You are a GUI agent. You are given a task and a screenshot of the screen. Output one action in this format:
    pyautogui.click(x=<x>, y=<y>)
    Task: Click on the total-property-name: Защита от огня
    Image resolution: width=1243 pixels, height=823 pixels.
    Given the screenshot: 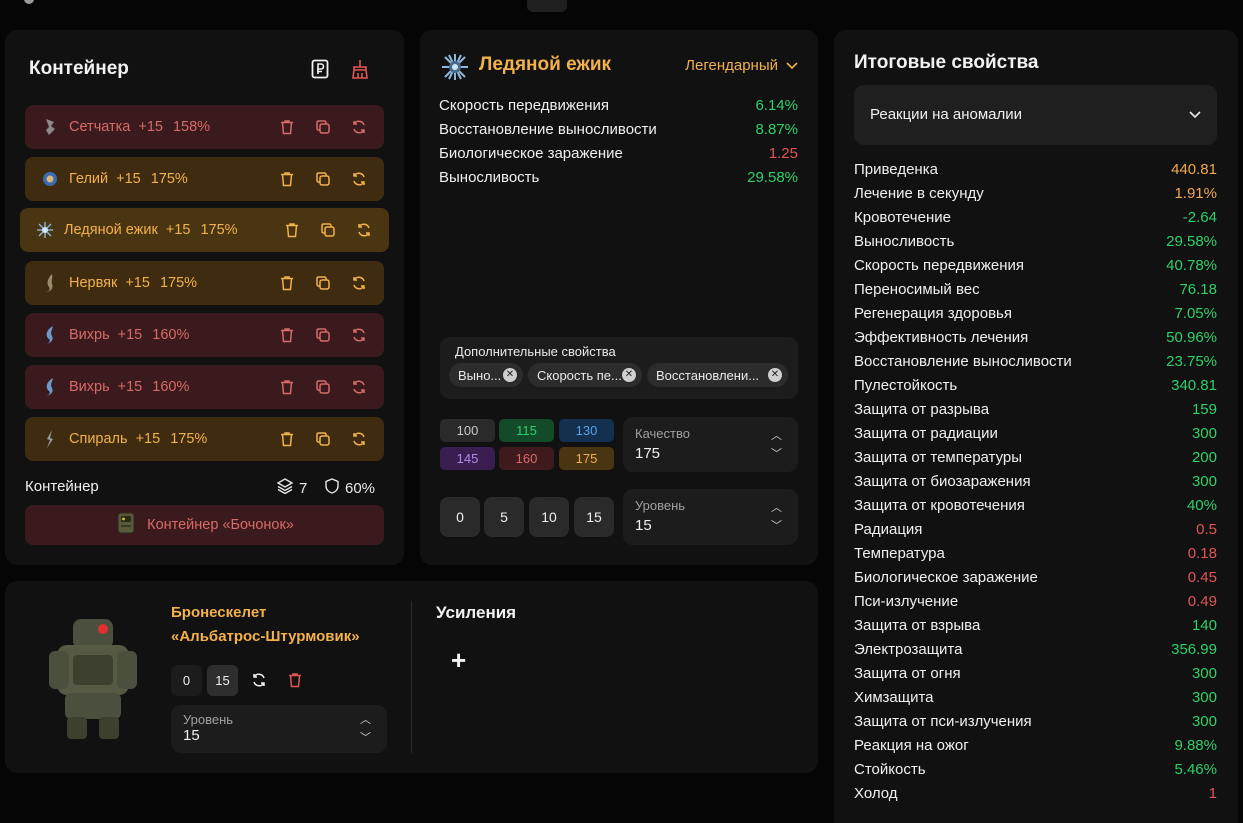 What is the action you would take?
    pyautogui.click(x=907, y=673)
    